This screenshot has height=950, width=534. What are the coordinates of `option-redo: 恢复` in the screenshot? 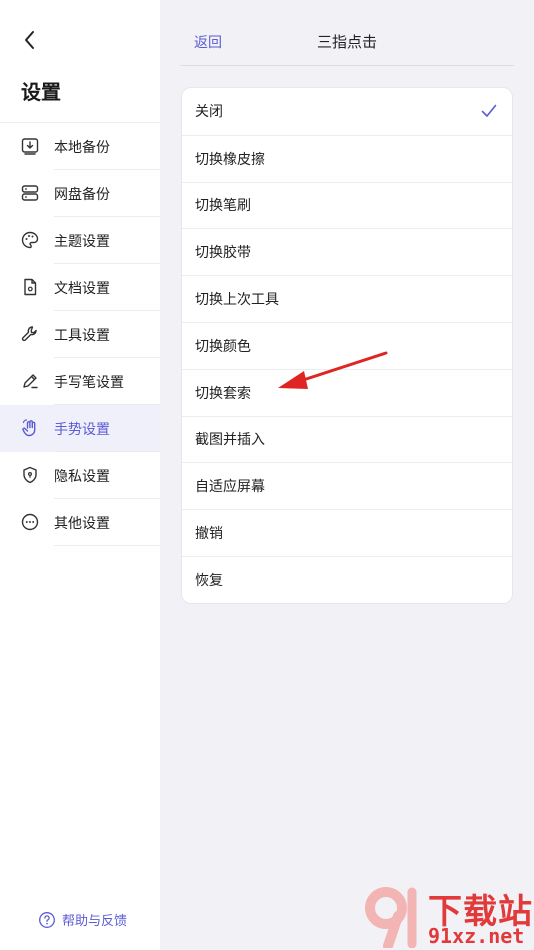 It's located at (347, 579).